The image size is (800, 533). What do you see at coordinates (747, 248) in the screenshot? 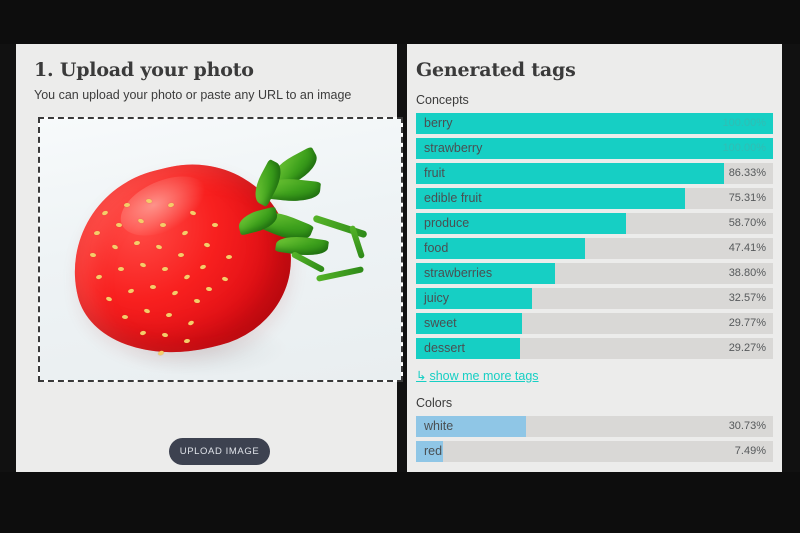
I see `tag-score: 47.41%` at bounding box center [747, 248].